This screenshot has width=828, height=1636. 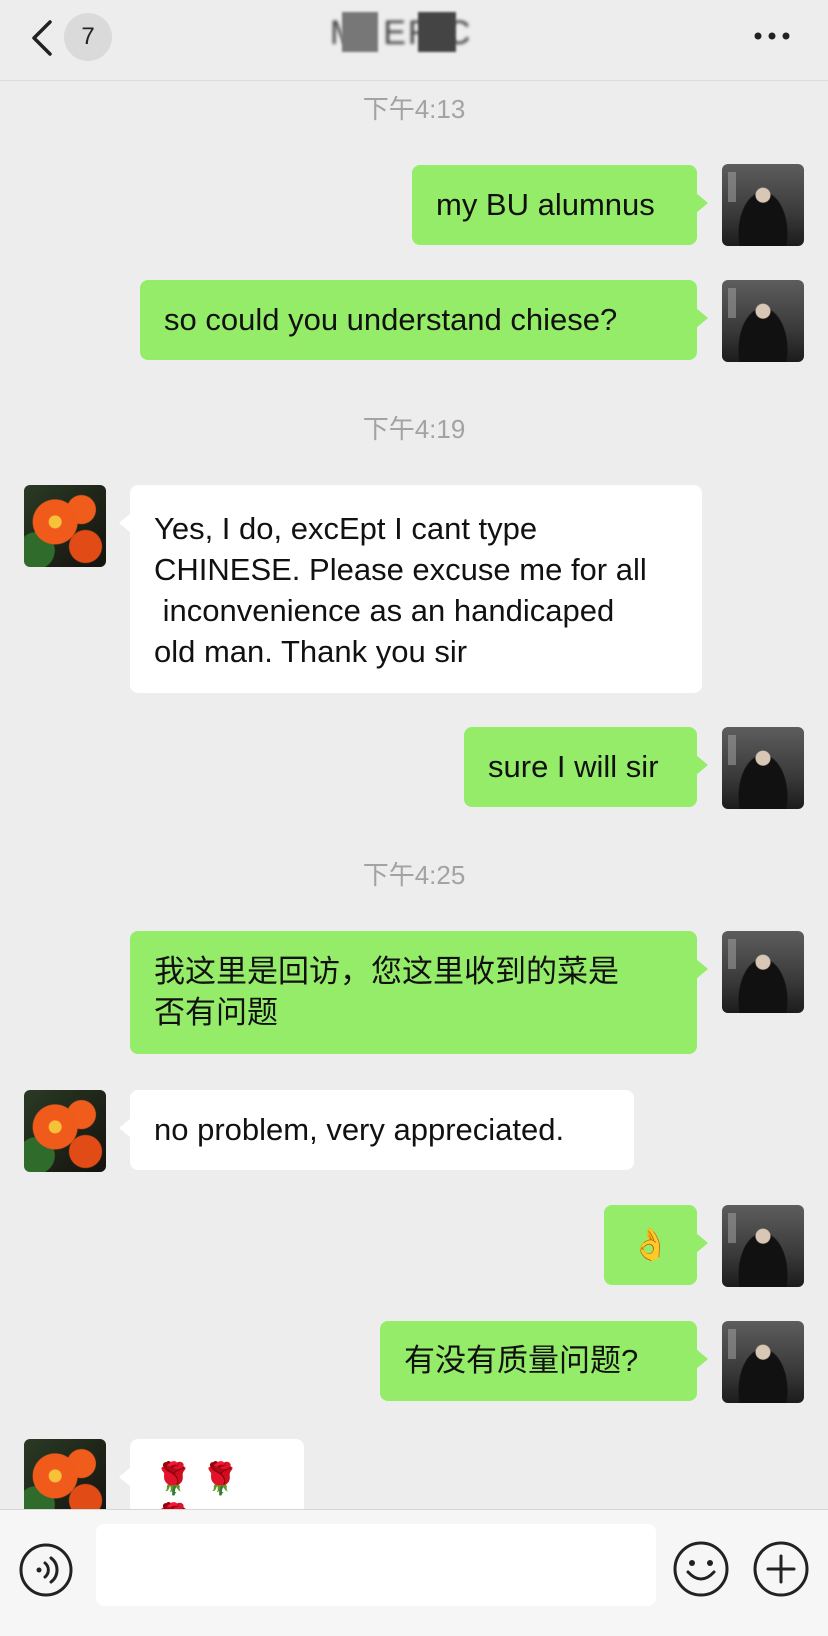 I want to click on timestamp: 下午4:25, so click(x=414, y=875).